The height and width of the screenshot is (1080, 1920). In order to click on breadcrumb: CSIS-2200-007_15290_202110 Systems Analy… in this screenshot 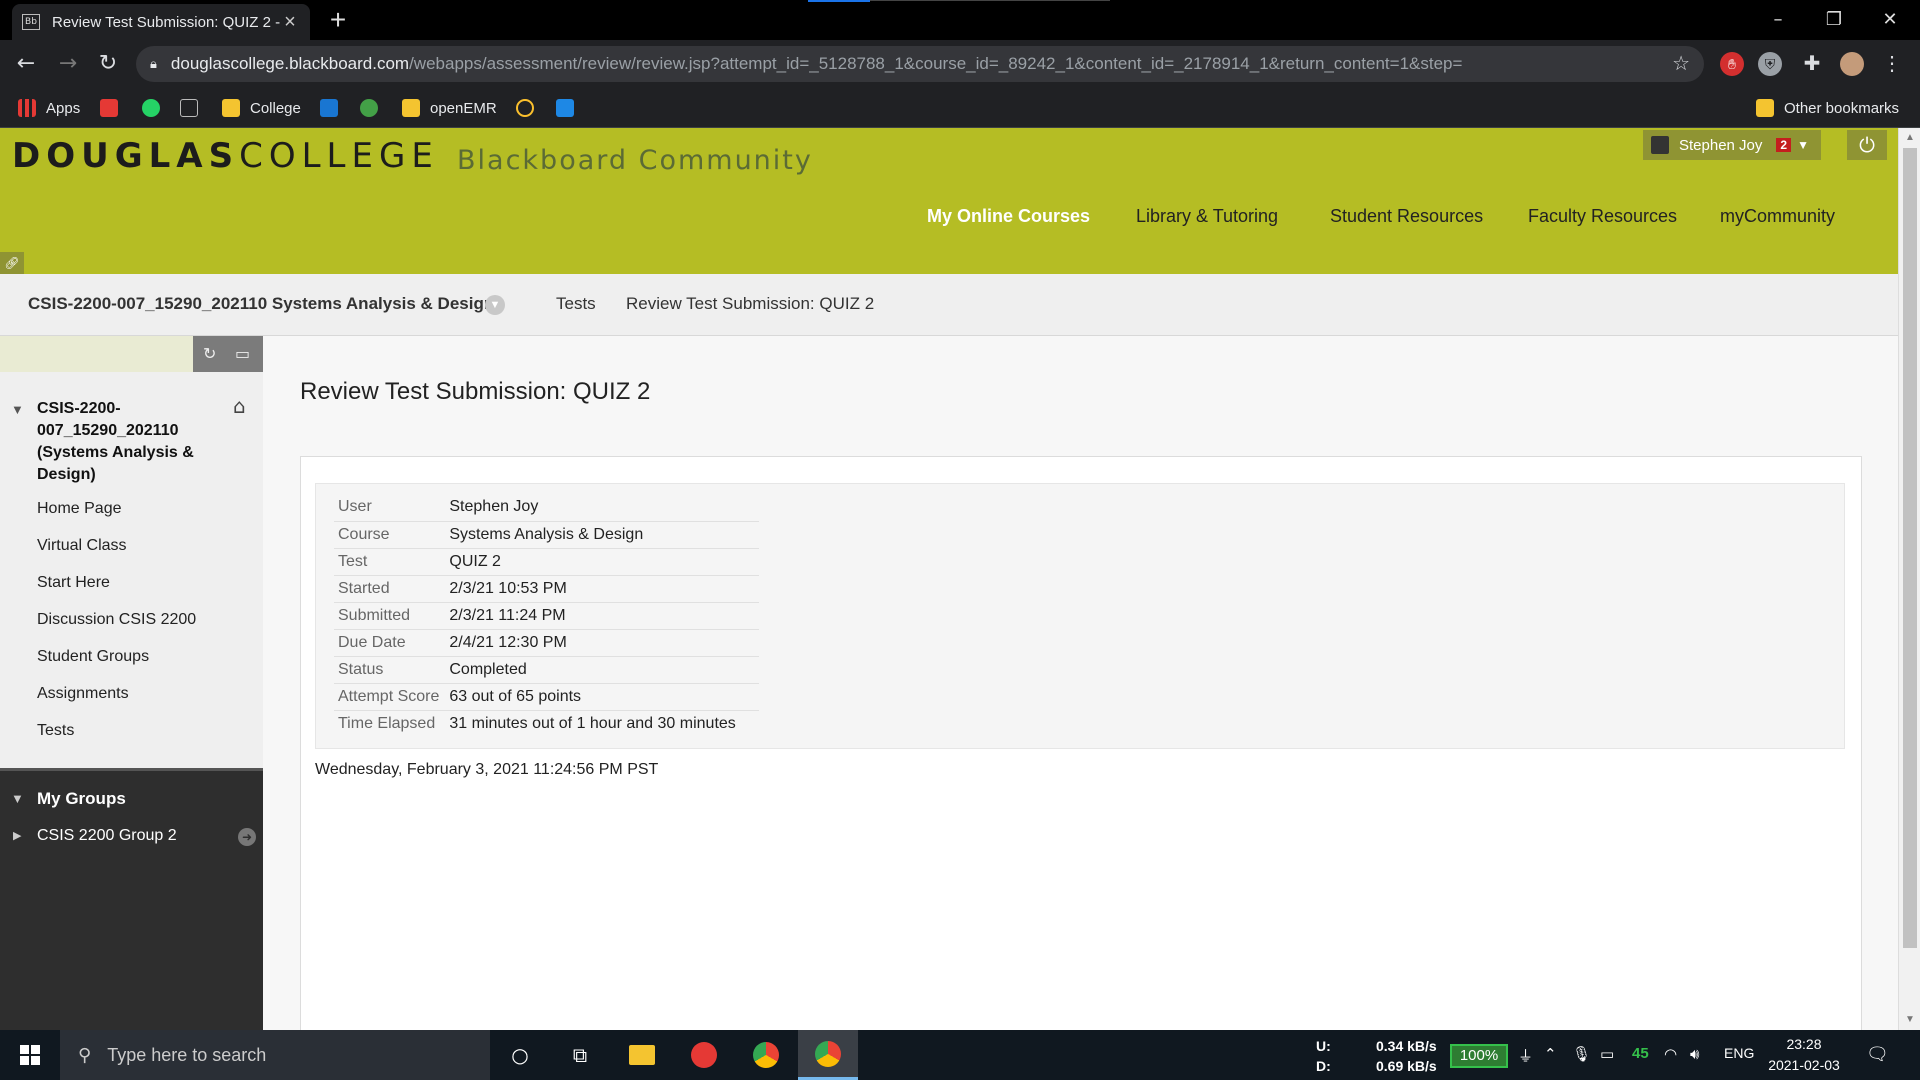, I will do `click(949, 305)`.